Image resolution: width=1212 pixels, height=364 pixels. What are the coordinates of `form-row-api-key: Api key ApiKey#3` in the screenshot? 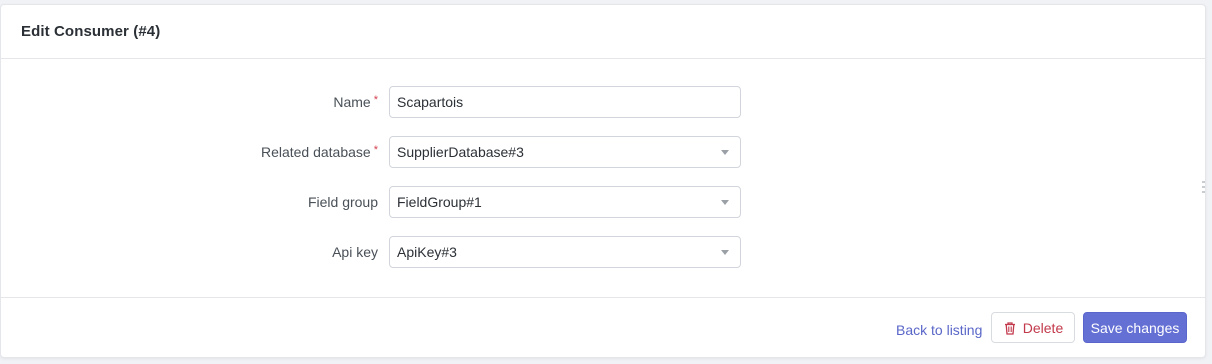 It's located at (603, 252).